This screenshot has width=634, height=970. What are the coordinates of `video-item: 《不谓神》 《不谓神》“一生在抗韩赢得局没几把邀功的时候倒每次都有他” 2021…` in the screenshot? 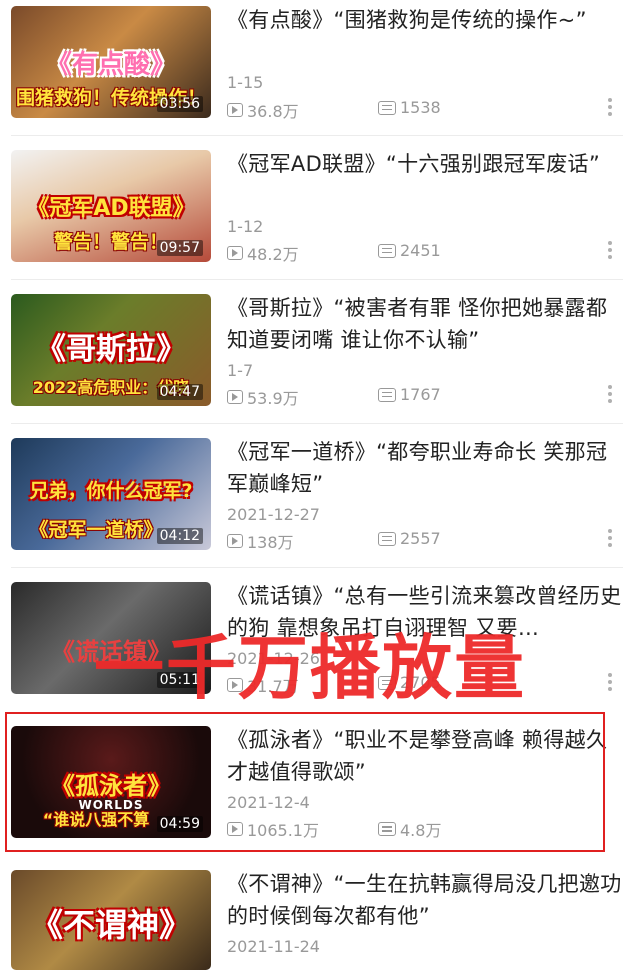 It's located at (317, 914).